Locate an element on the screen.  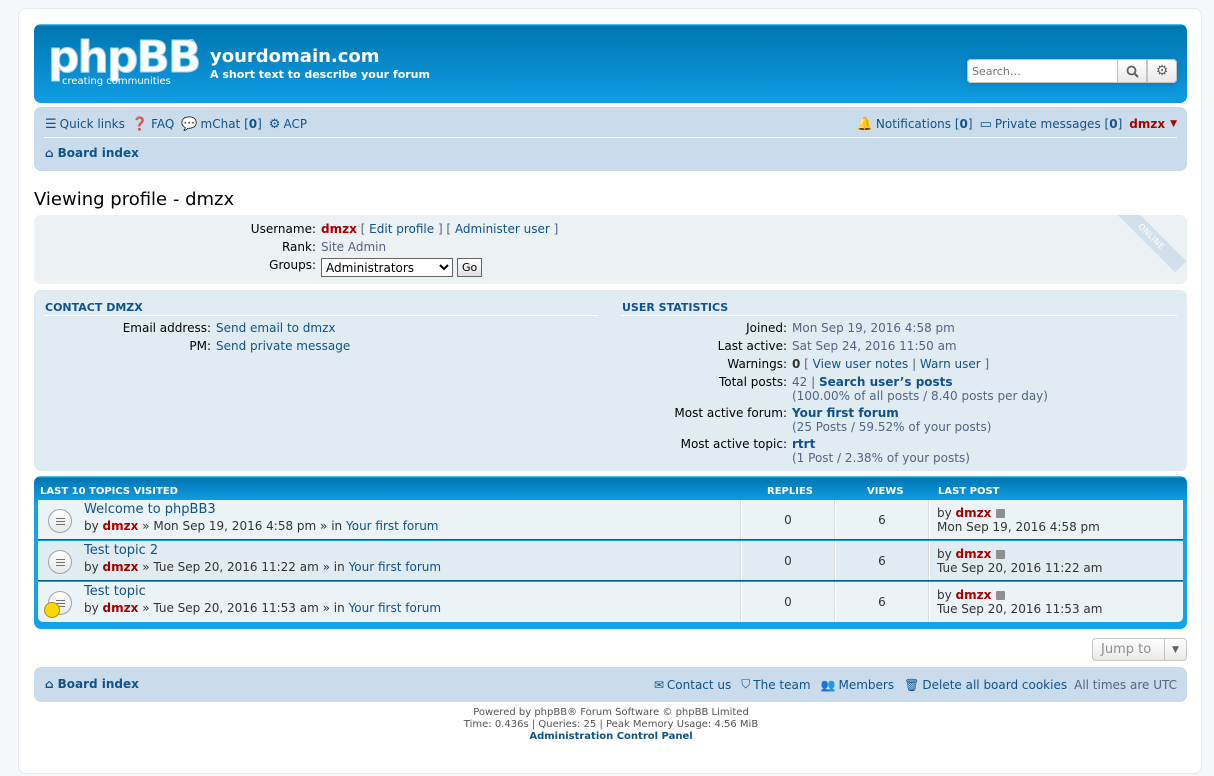
last-active-row: Last active: Sat Sep 24, 2016 11:50 am is located at coordinates (789, 346).